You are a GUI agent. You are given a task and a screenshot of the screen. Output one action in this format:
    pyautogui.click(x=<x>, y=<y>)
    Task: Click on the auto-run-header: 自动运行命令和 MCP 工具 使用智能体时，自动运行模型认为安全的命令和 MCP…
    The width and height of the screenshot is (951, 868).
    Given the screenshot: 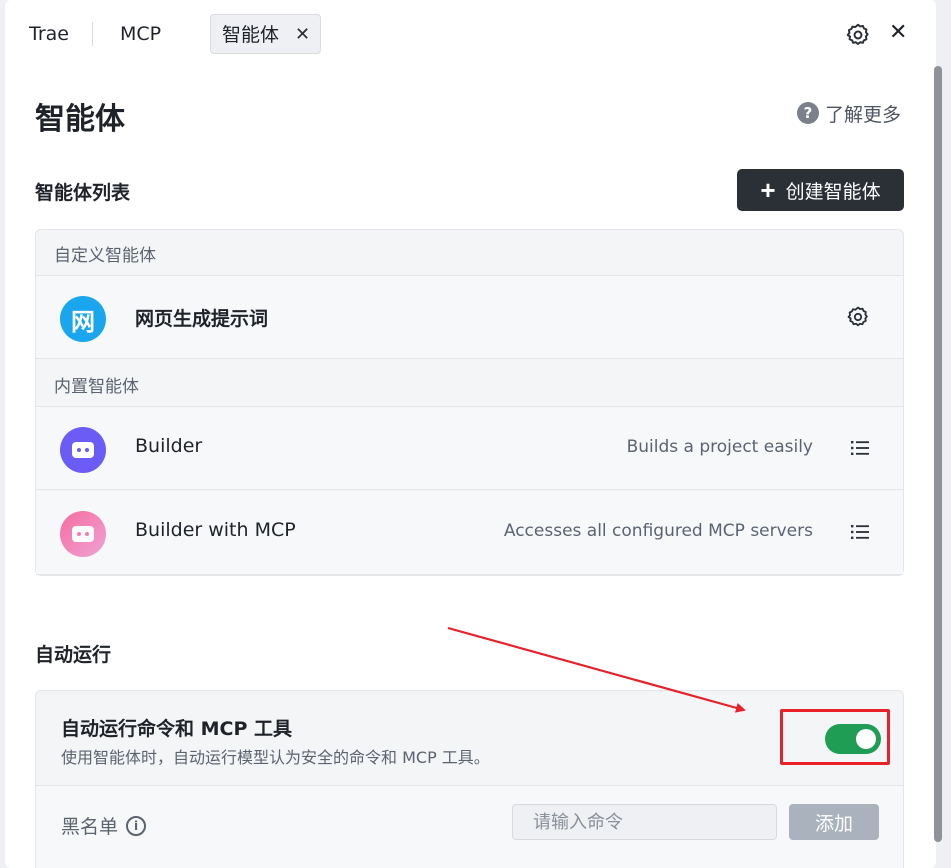 What is the action you would take?
    pyautogui.click(x=469, y=738)
    